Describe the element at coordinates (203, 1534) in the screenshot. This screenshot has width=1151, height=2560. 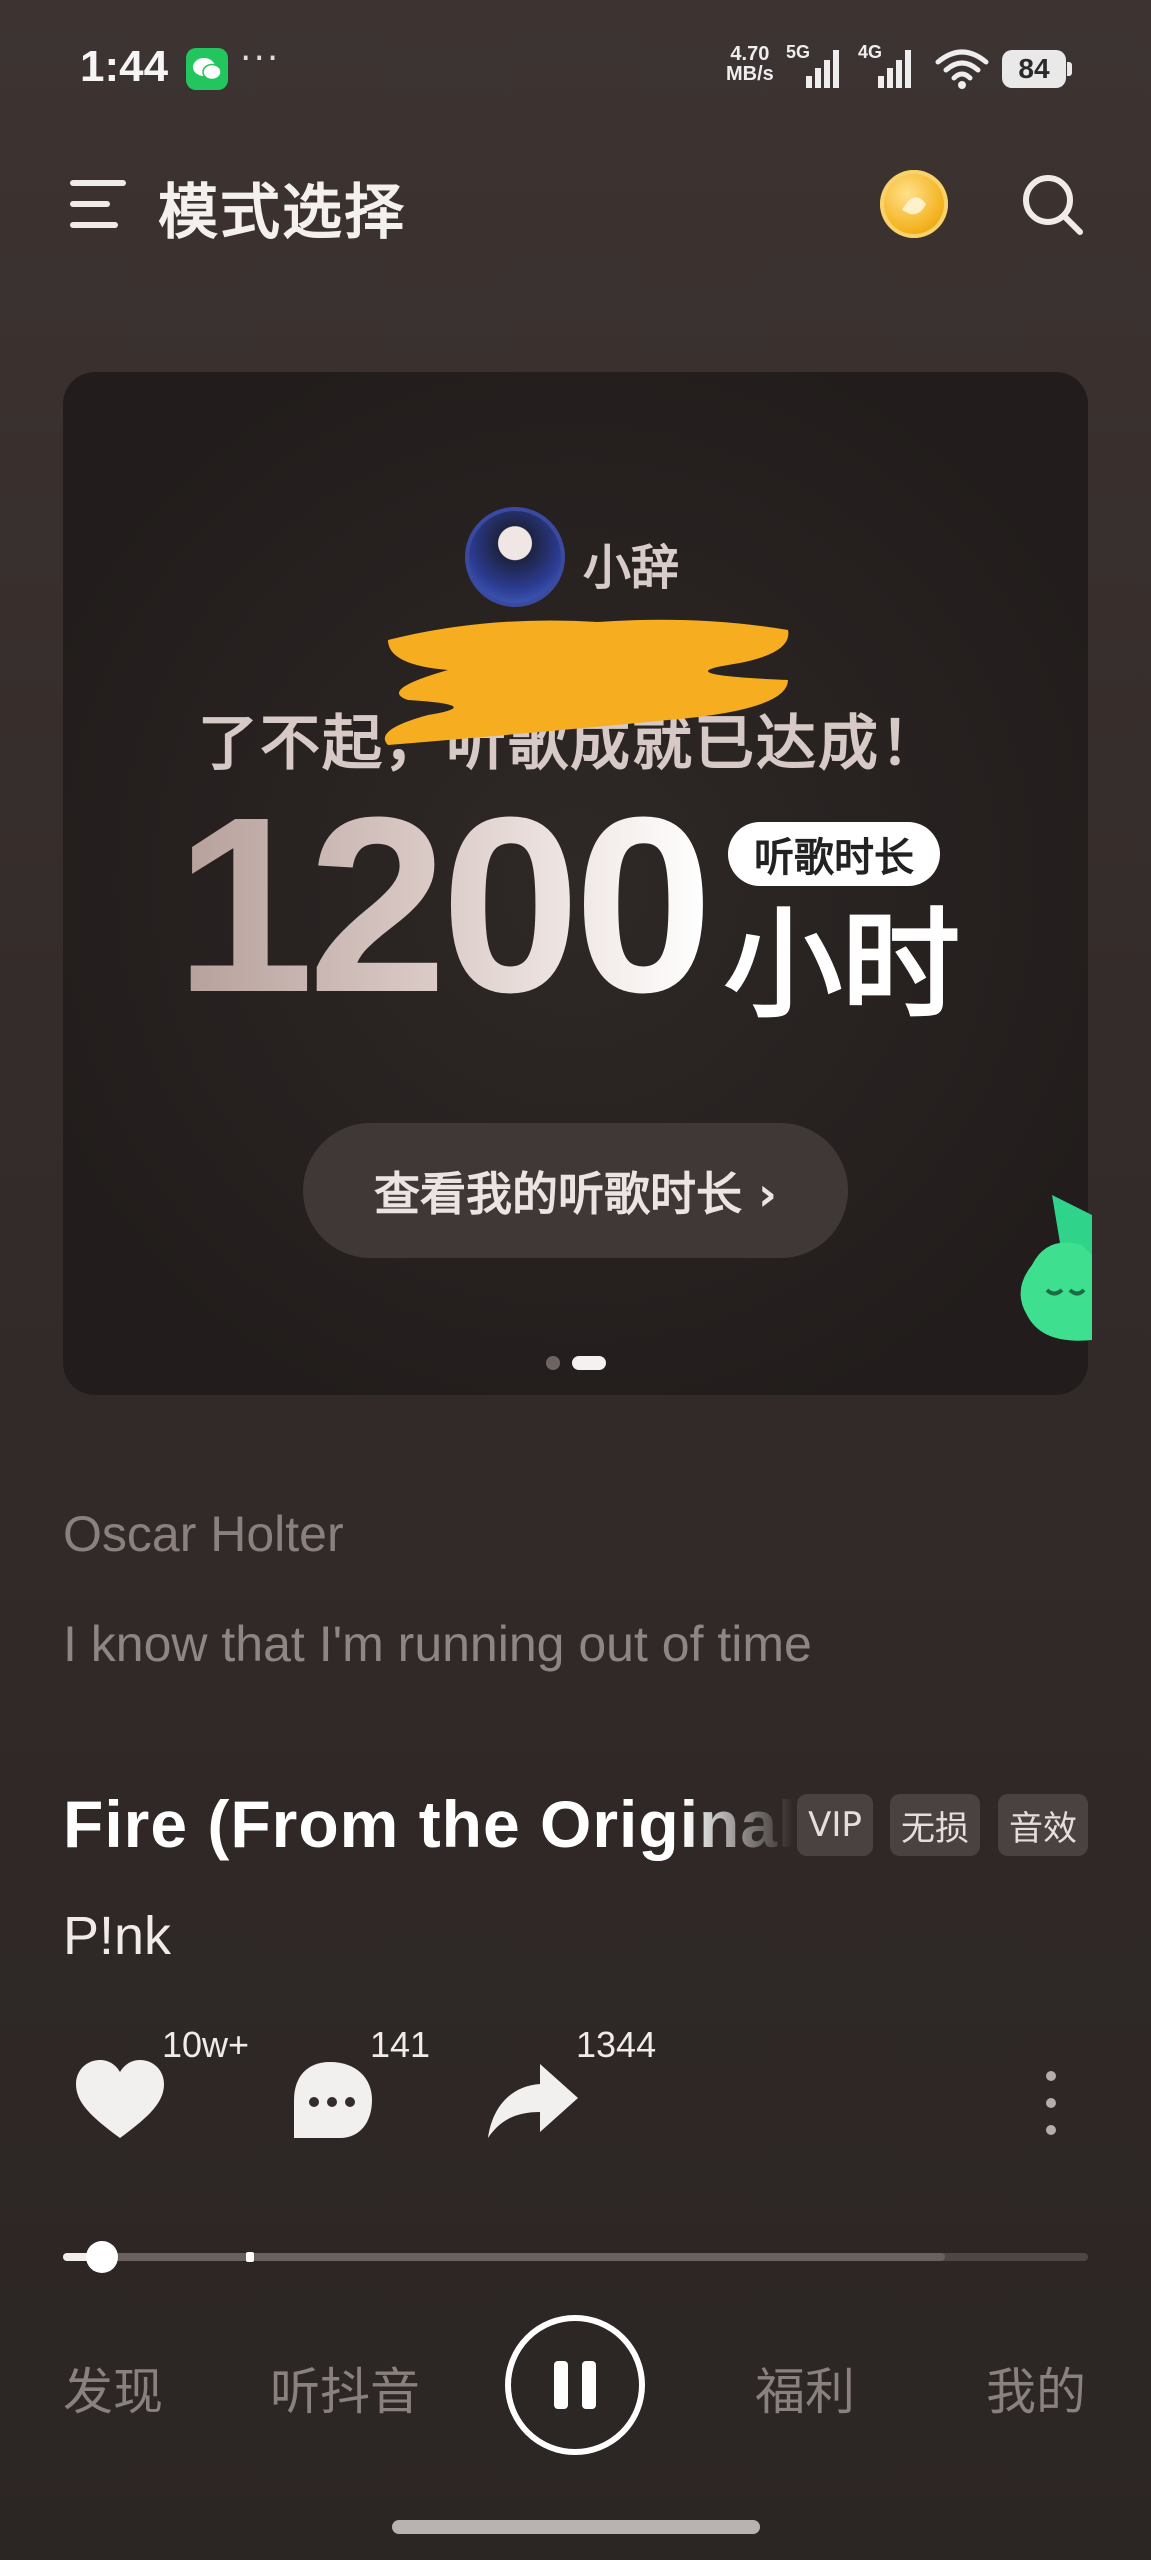
I see `lyric-credit: Oscar Holter` at that location.